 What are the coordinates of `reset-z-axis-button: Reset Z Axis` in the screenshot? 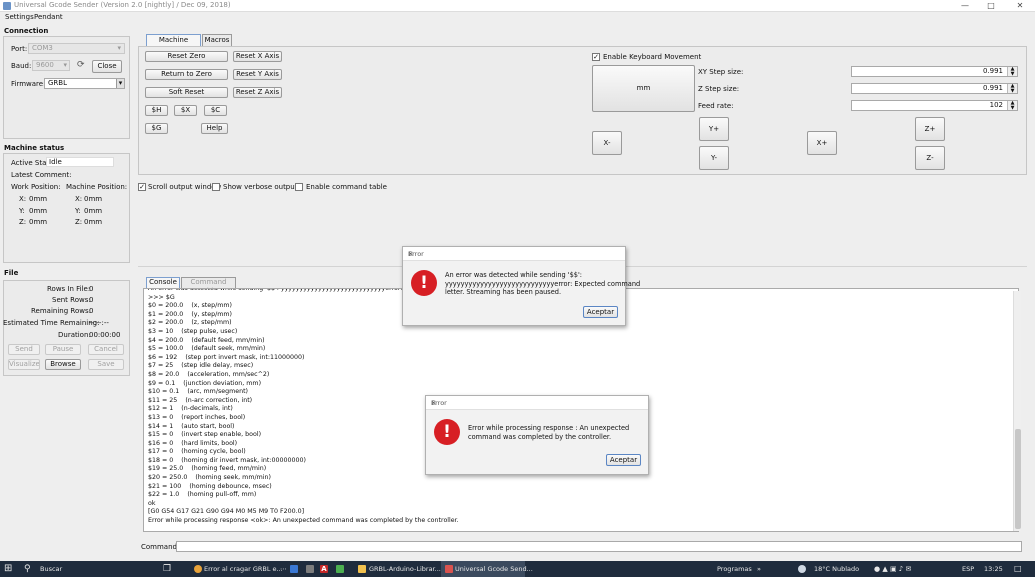 It's located at (257, 92).